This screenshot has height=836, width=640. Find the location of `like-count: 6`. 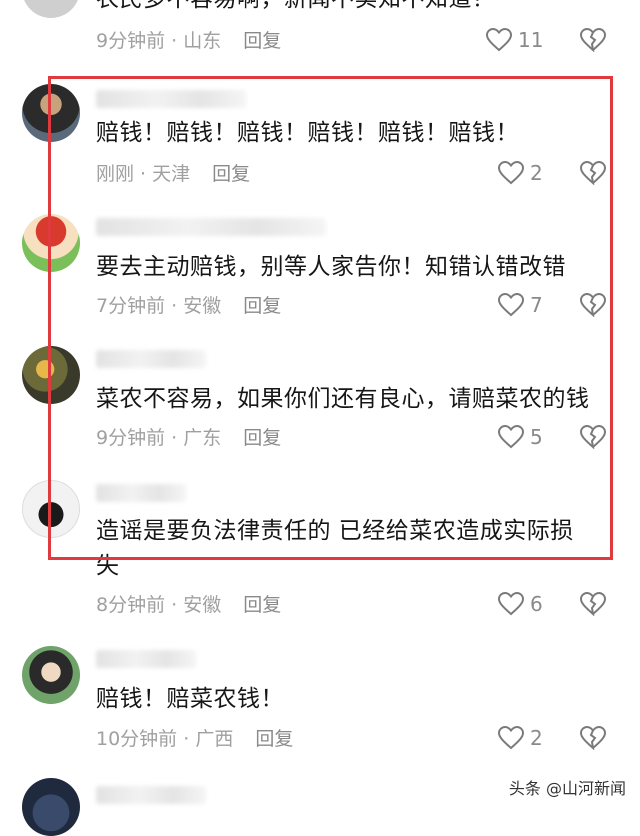

like-count: 6 is located at coordinates (536, 604).